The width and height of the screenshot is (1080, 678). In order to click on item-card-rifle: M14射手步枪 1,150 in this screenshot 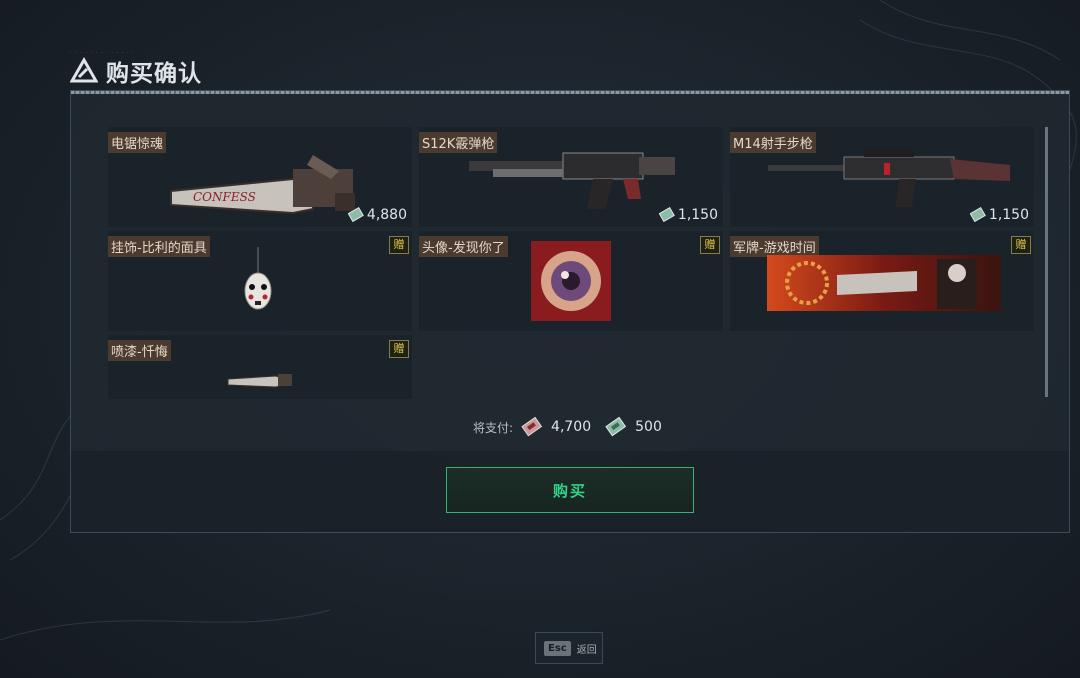, I will do `click(882, 177)`.